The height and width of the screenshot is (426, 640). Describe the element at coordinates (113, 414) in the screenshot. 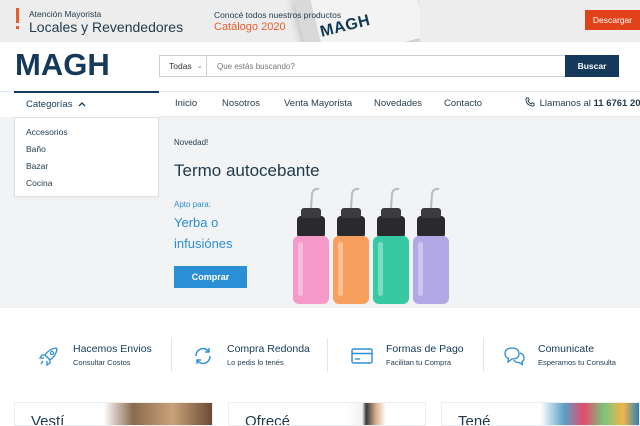

I see `promo-card-vesti: Vestí` at that location.